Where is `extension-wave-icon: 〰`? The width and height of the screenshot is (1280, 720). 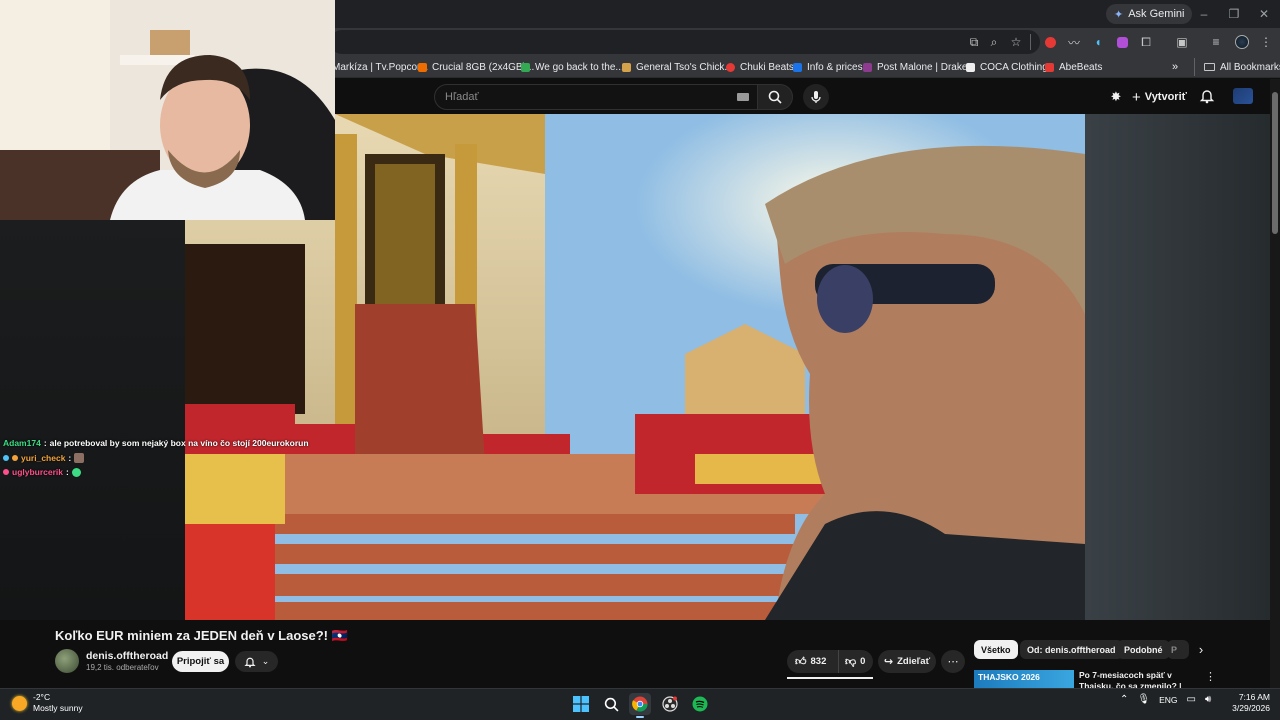
extension-wave-icon: 〰 is located at coordinates (1074, 42).